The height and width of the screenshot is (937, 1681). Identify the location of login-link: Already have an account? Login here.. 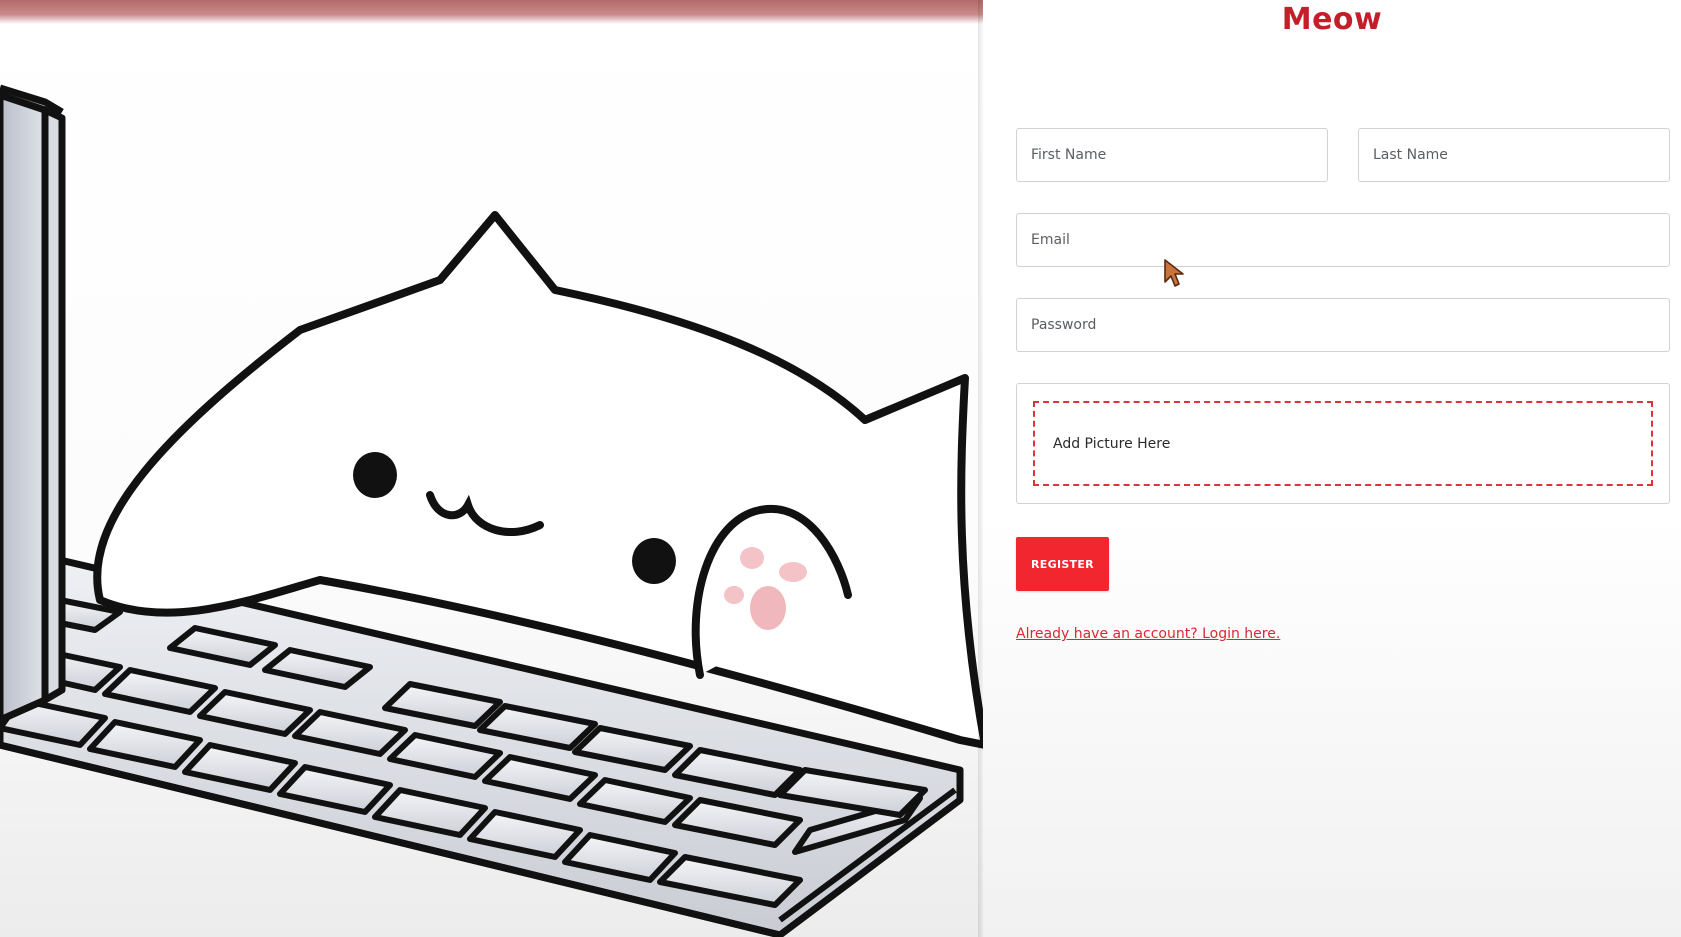
(1148, 634).